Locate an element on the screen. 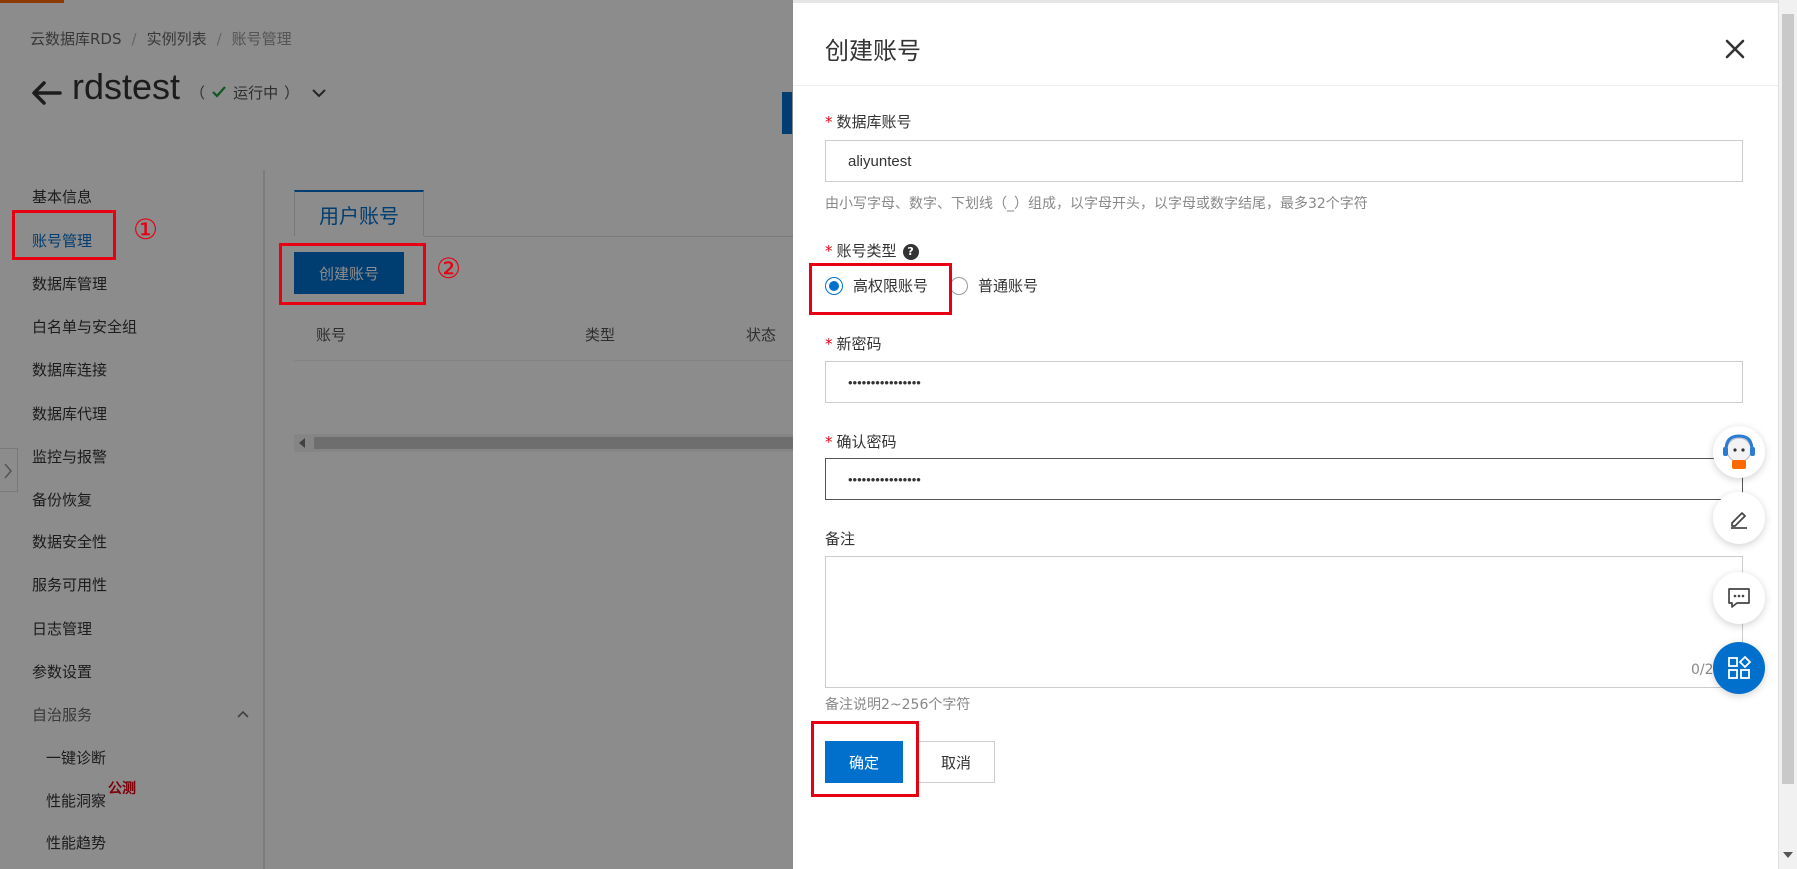 This screenshot has height=869, width=1797. assistant-avatar-icon is located at coordinates (1739, 451).